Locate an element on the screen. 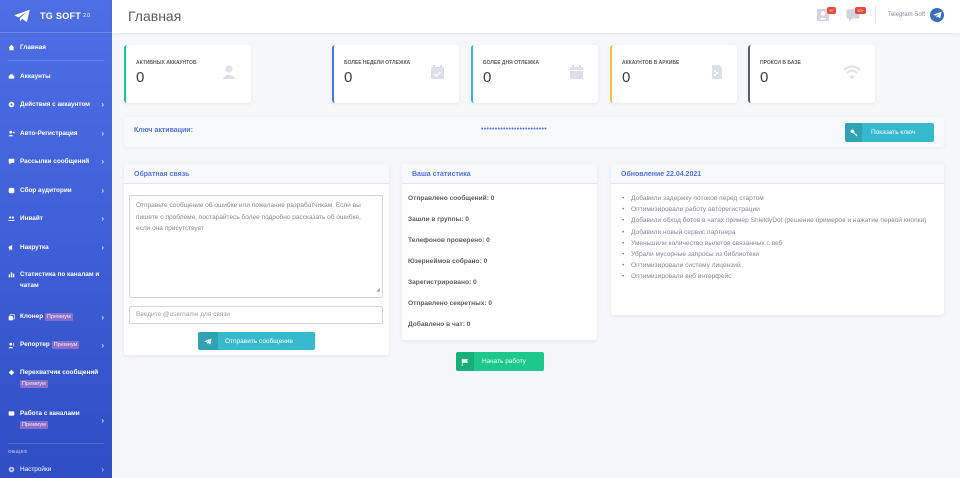 The height and width of the screenshot is (478, 960). list-item: Оптимизировали работу авторегистрации is located at coordinates (780, 209).